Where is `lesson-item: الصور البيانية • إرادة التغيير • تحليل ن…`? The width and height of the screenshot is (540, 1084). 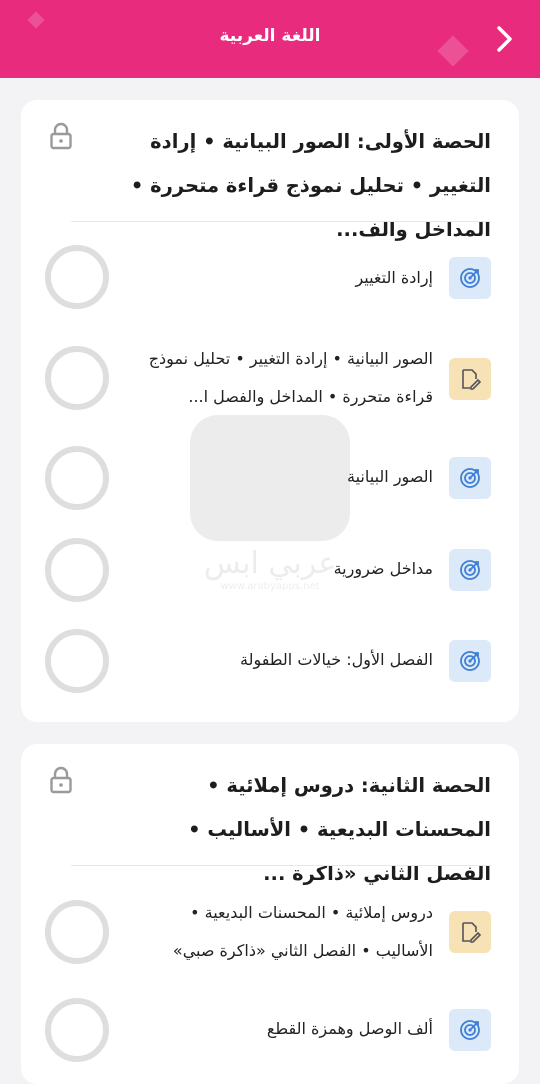 lesson-item: الصور البيانية • إرادة التغيير • تحليل ن… is located at coordinates (270, 380).